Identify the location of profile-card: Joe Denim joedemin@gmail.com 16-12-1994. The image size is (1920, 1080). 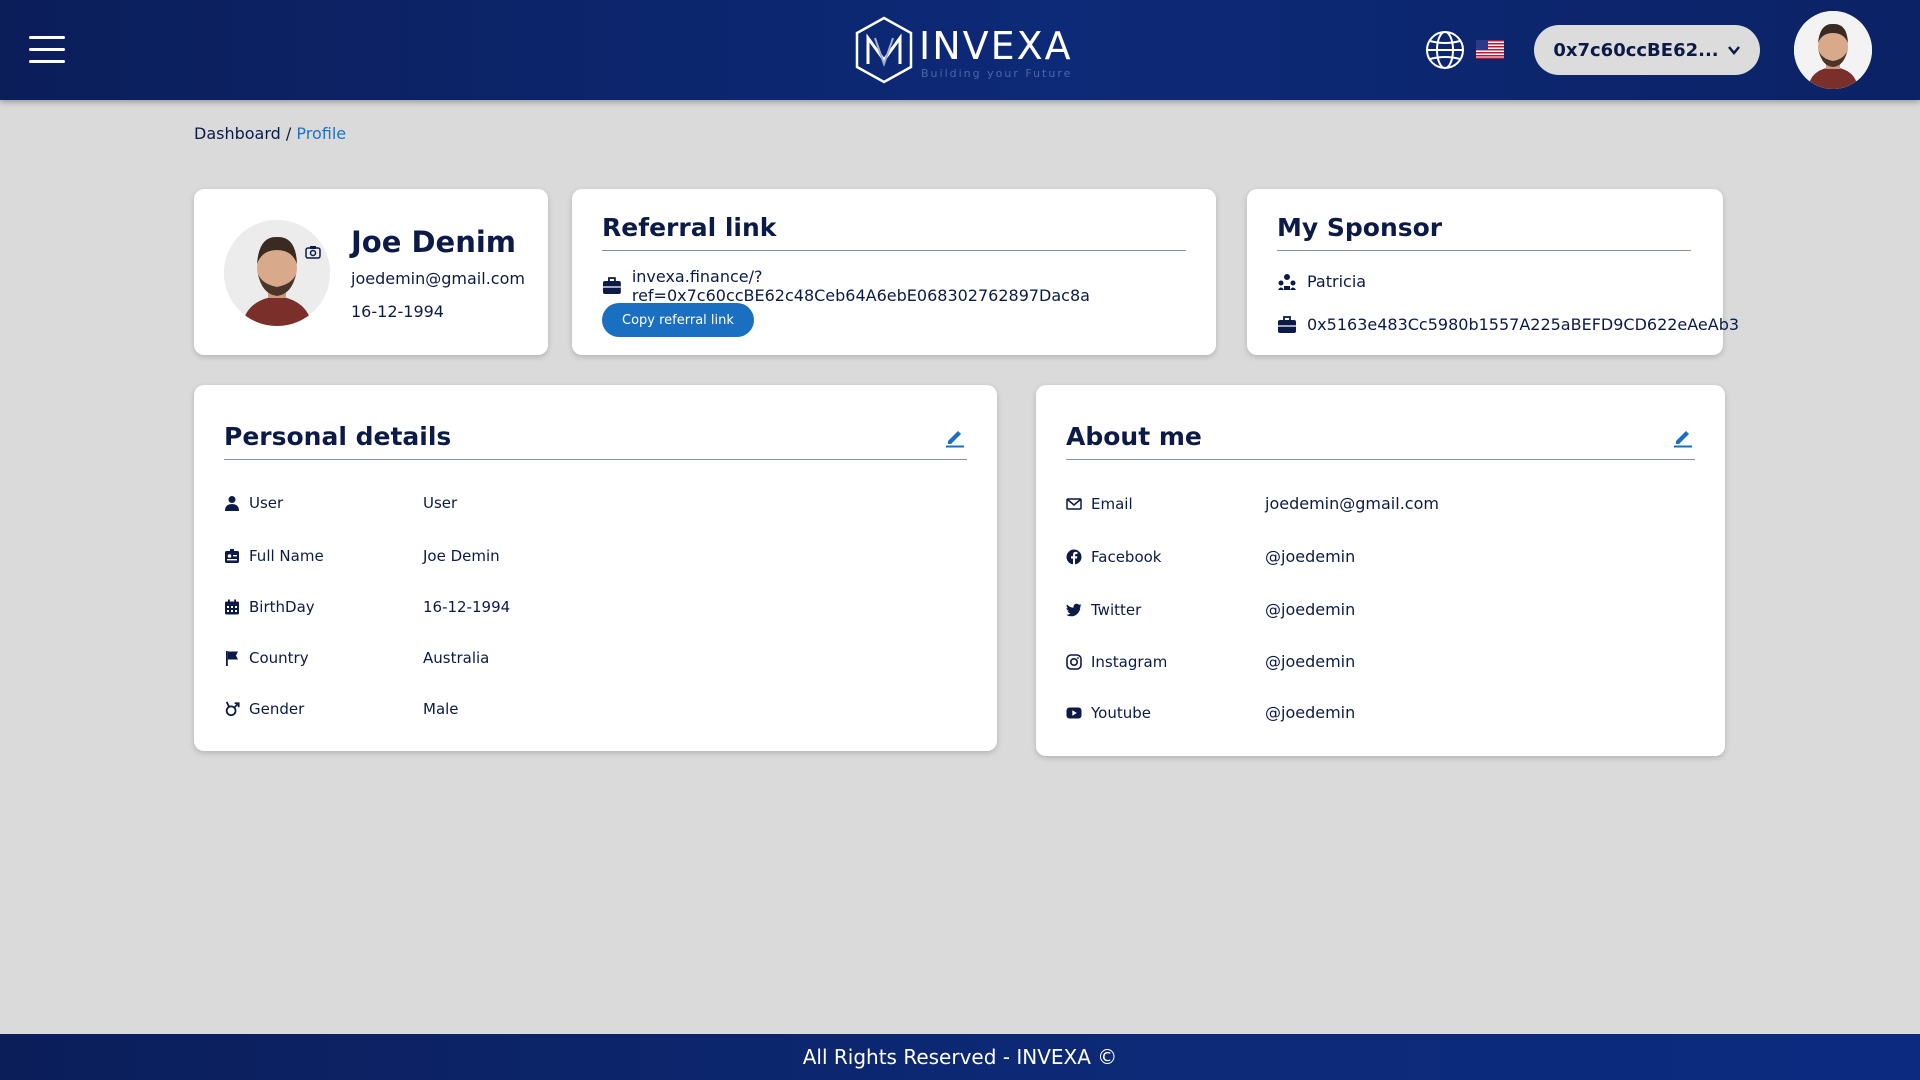
(371, 272).